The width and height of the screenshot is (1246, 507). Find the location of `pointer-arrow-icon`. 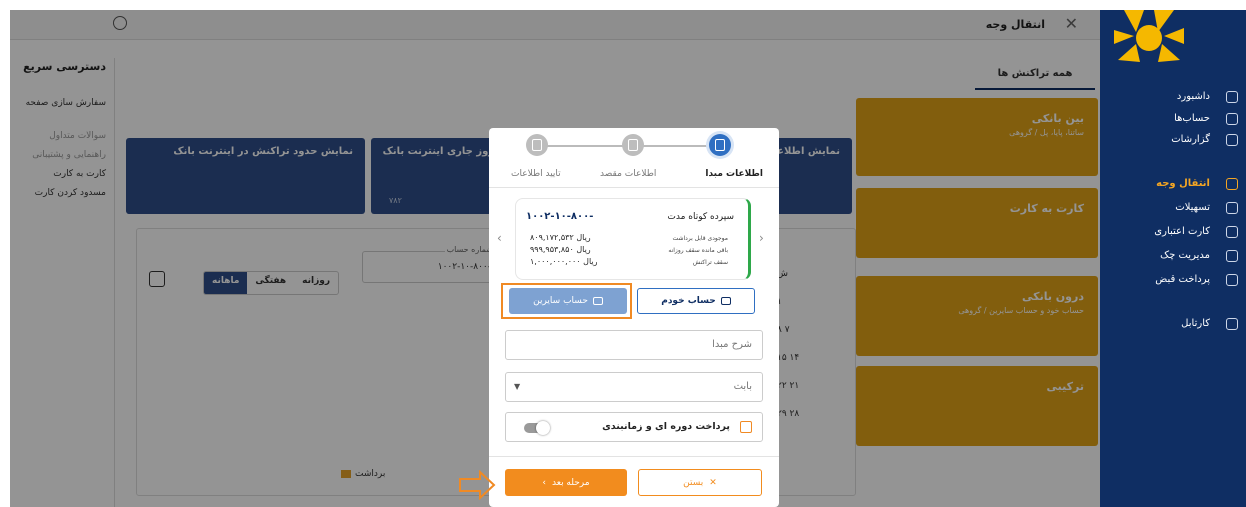

pointer-arrow-icon is located at coordinates (477, 485).